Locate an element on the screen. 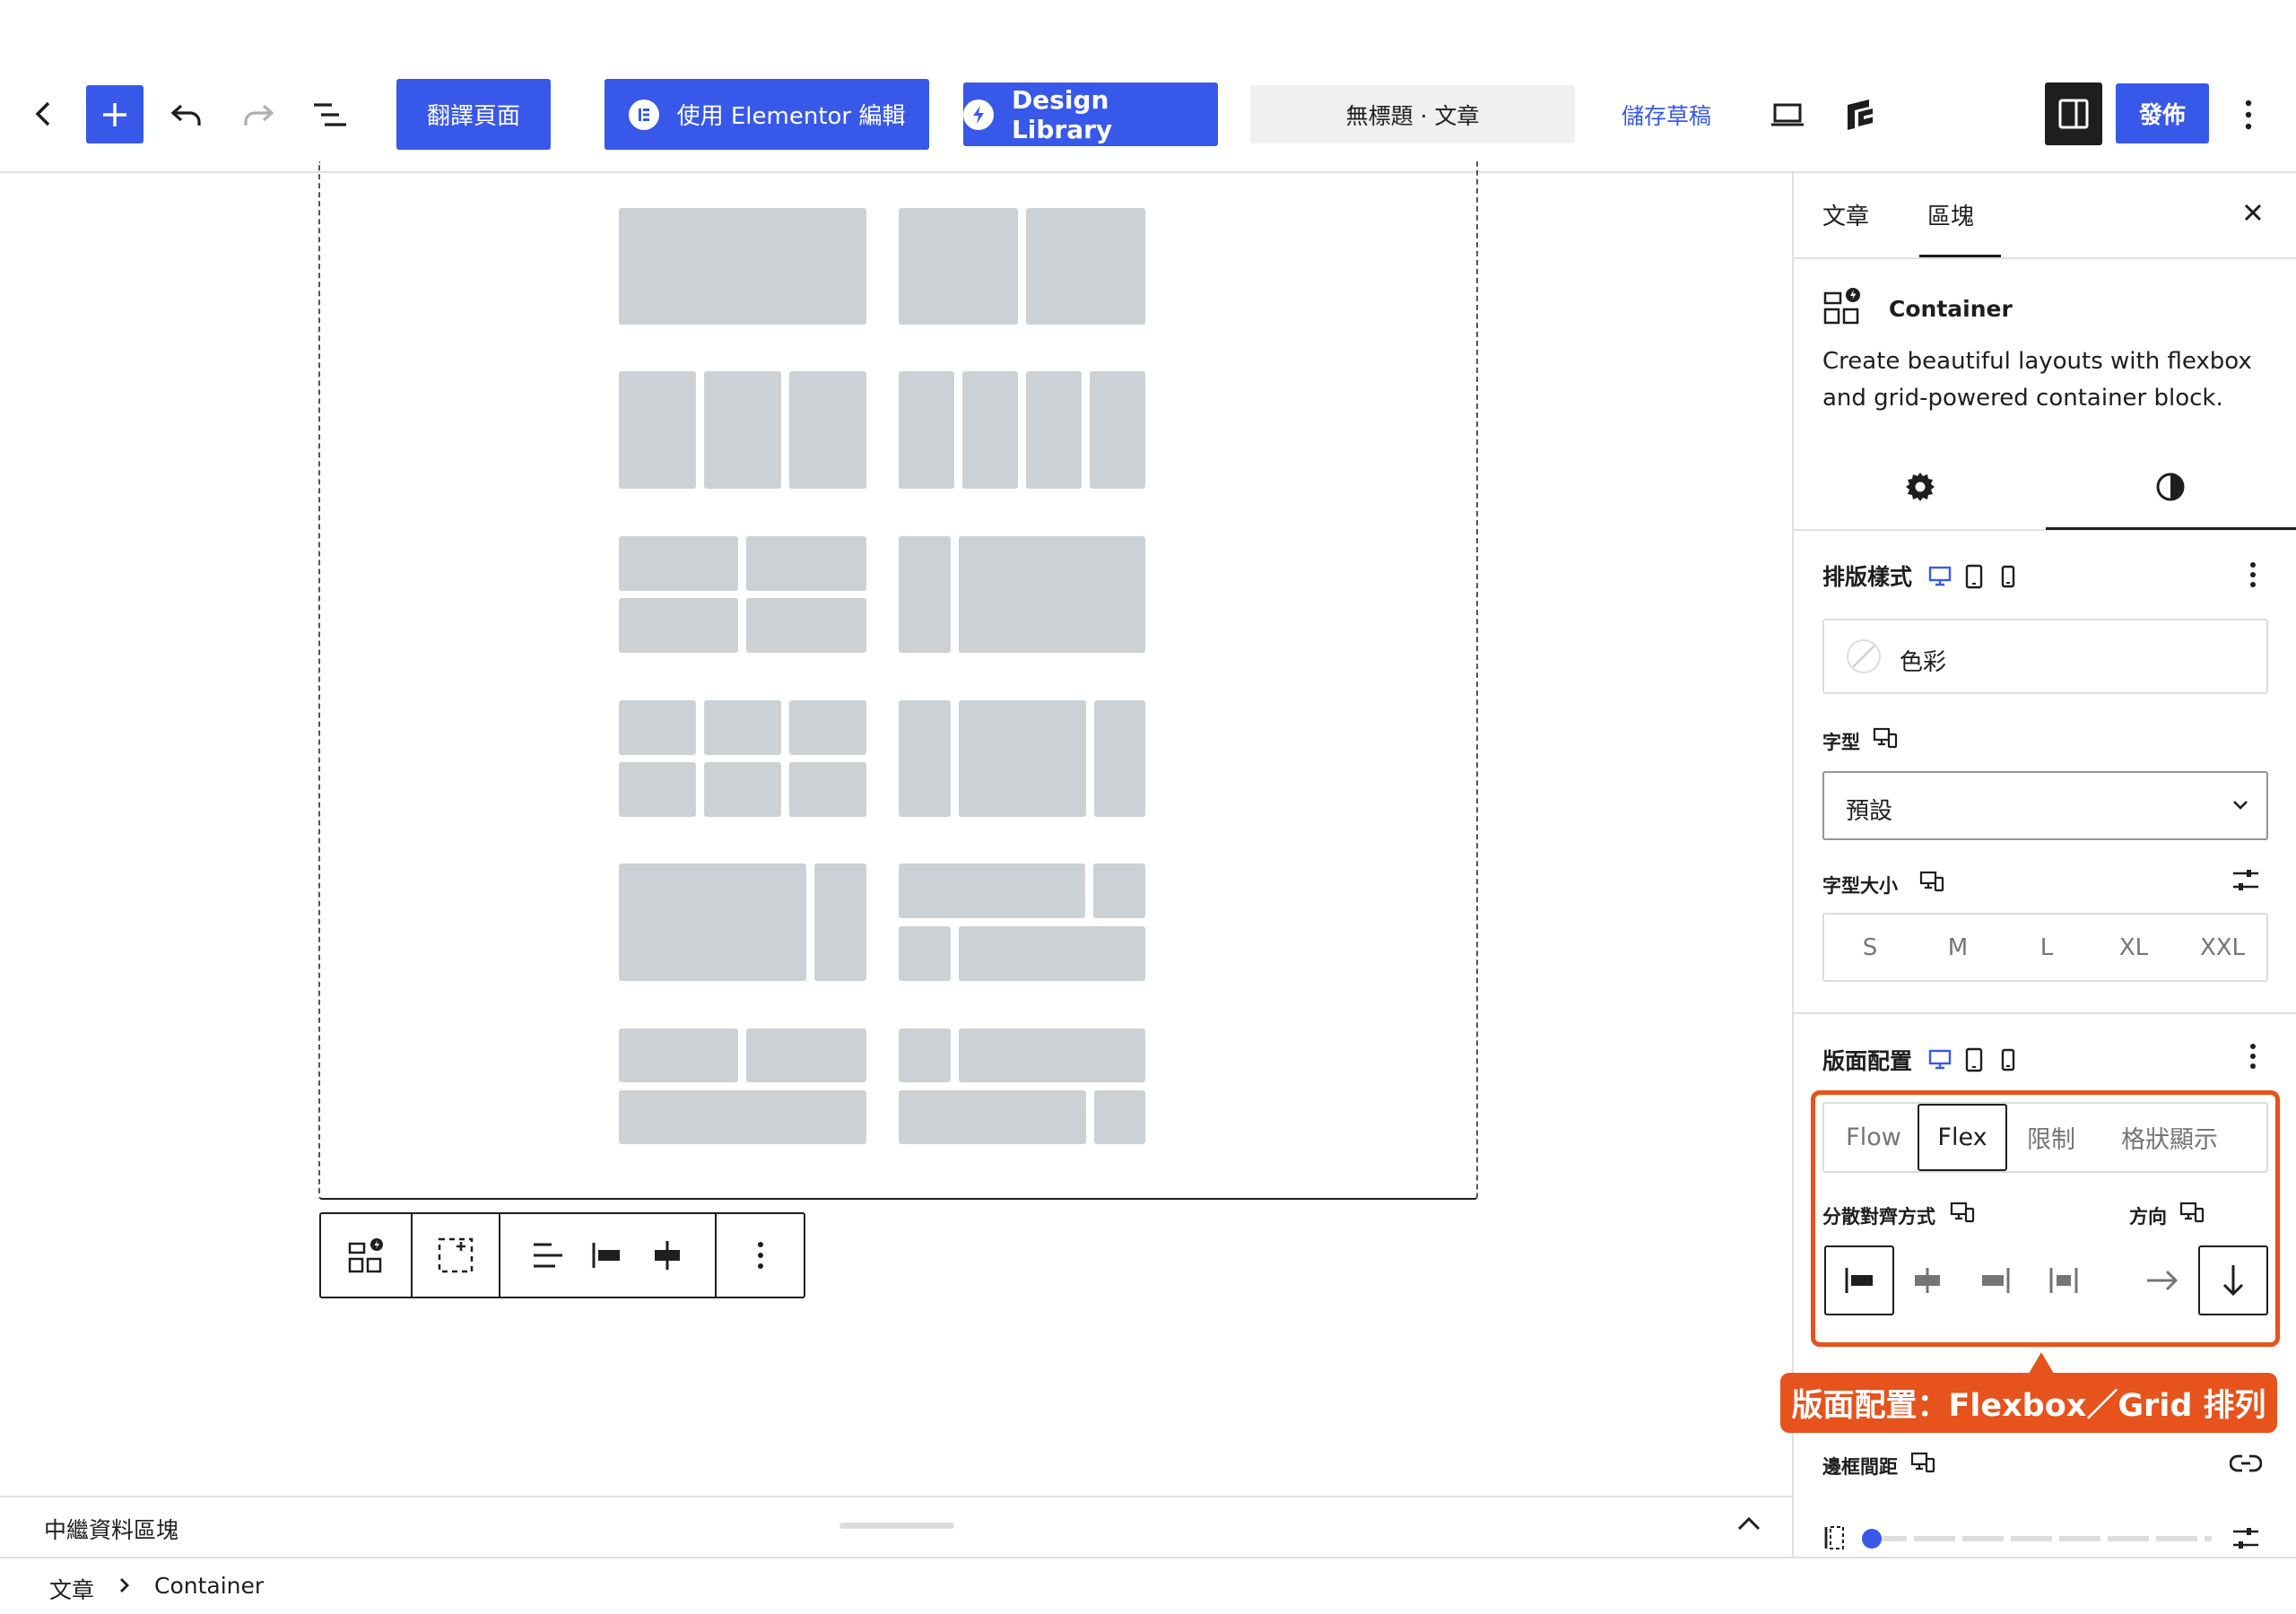 Image resolution: width=2296 pixels, height=1614 pixels. block-type-button is located at coordinates (367, 1255).